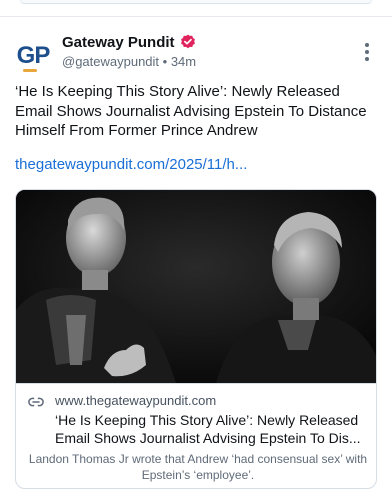  I want to click on avatar: GP, so click(33, 56).